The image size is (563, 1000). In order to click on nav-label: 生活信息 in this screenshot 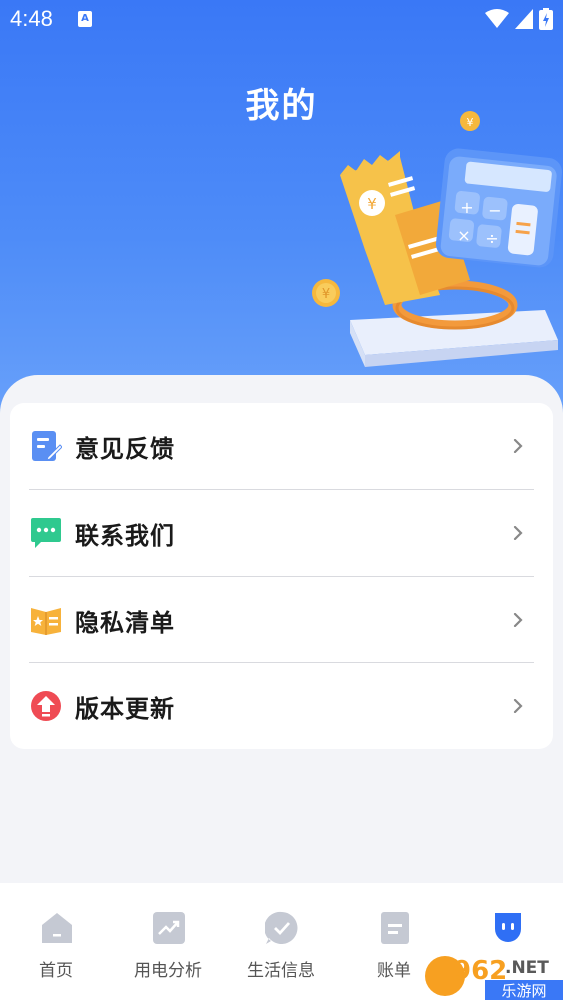, I will do `click(281, 971)`.